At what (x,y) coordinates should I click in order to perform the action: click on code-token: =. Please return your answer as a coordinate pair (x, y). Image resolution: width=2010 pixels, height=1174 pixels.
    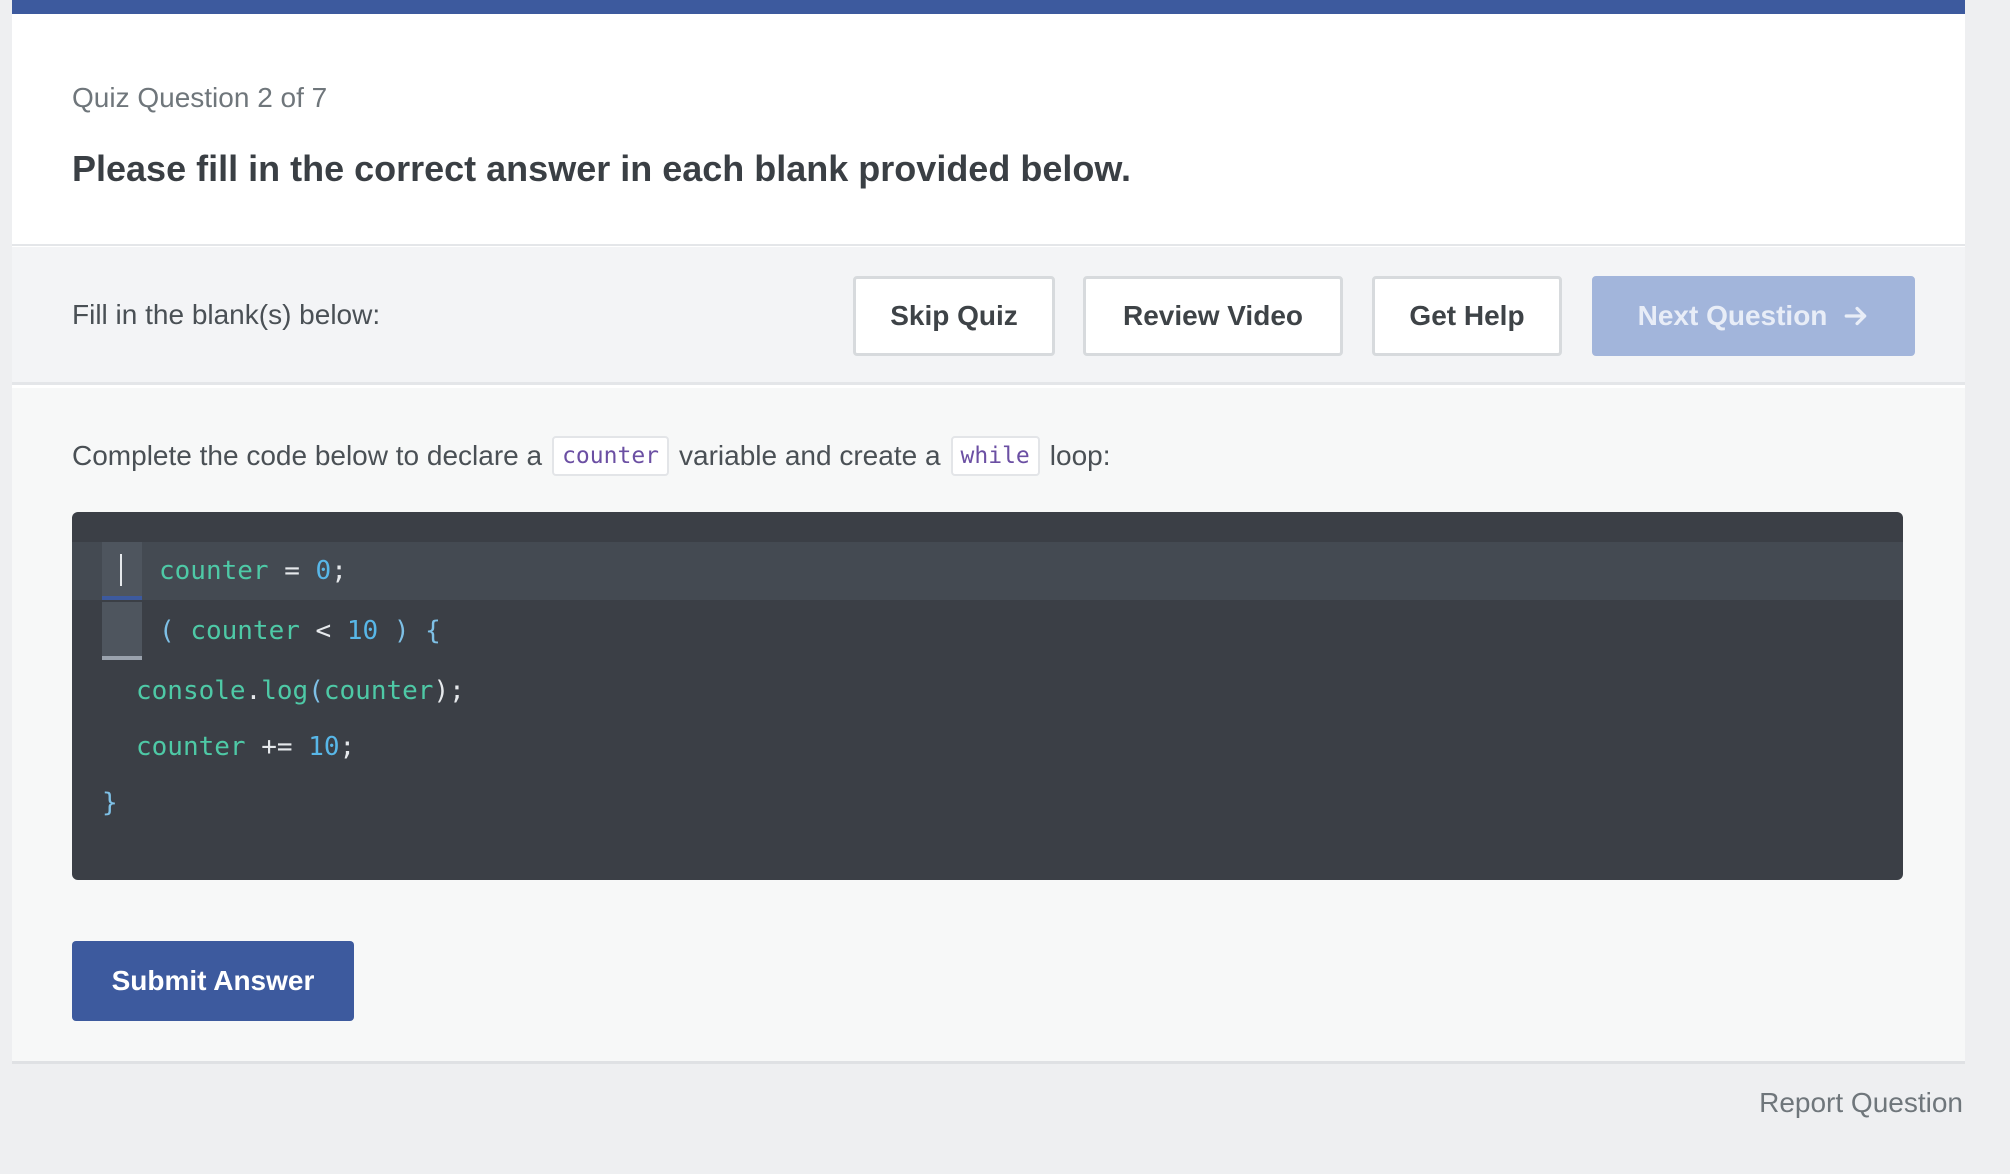
    Looking at the image, I should click on (292, 571).